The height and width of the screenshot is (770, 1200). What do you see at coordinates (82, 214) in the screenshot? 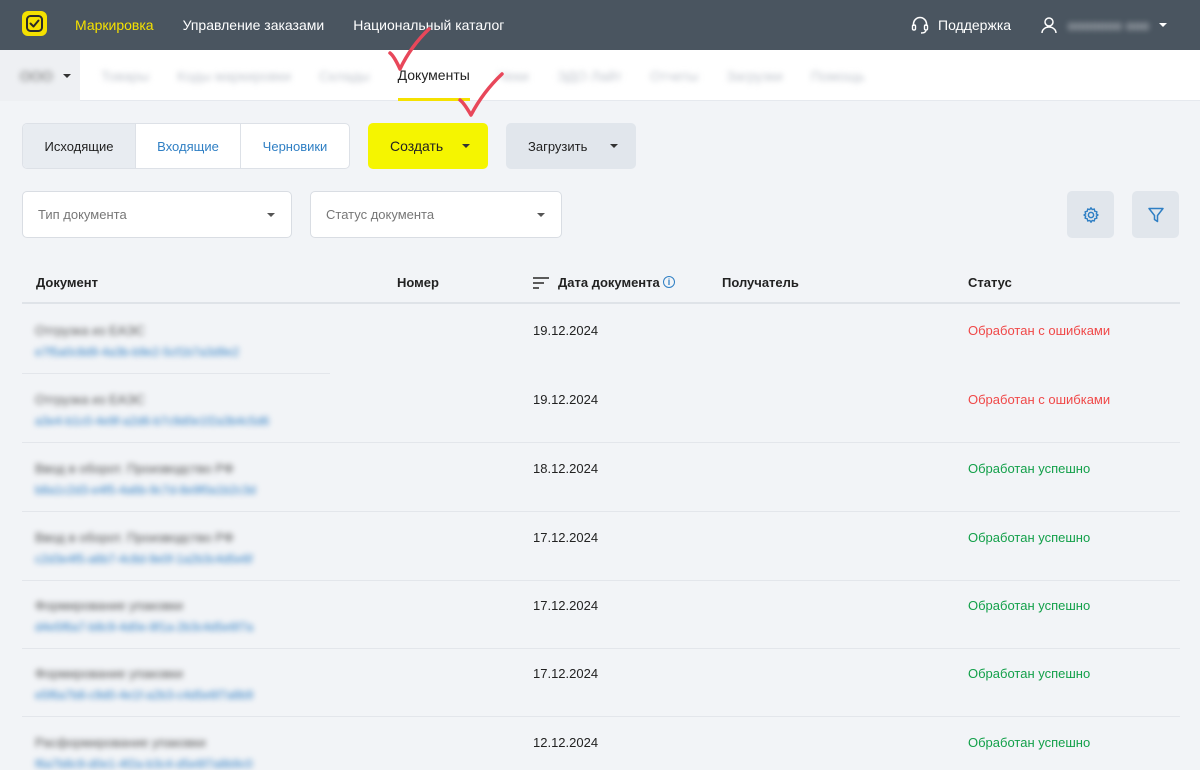
I see `doc-type-placeholder: Тип документа` at bounding box center [82, 214].